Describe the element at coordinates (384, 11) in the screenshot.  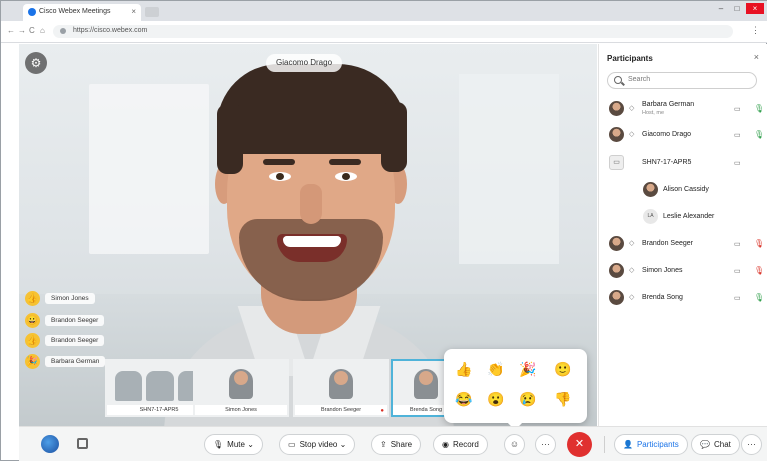
I see `tab-strip: Cisco Webex Meetings × – □ ×` at that location.